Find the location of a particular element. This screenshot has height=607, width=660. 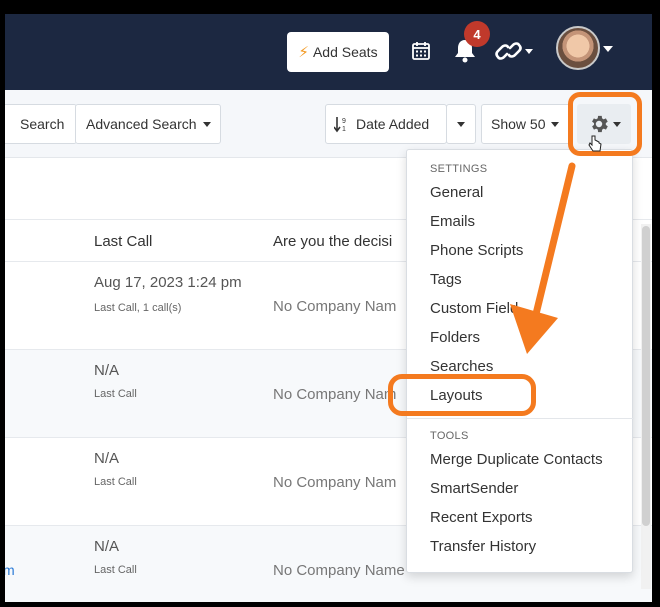

menu-item-smartsender: SmartSender is located at coordinates (474, 488).